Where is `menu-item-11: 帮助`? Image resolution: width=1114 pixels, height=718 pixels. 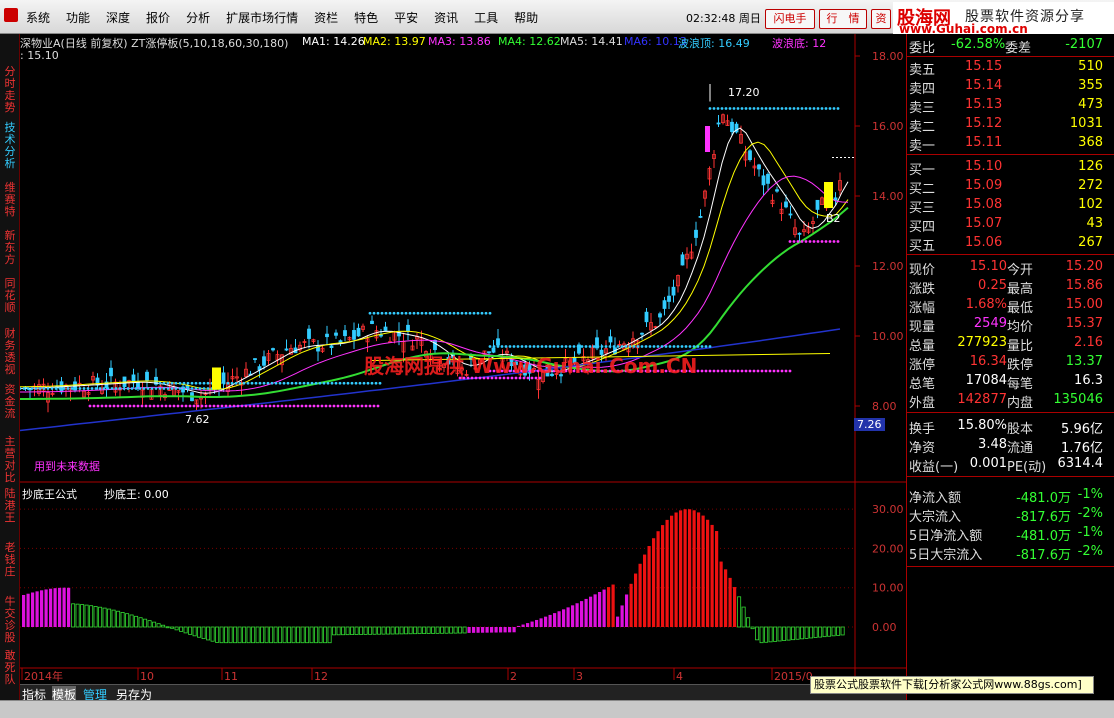
menu-item-11: 帮助 is located at coordinates (526, 17).